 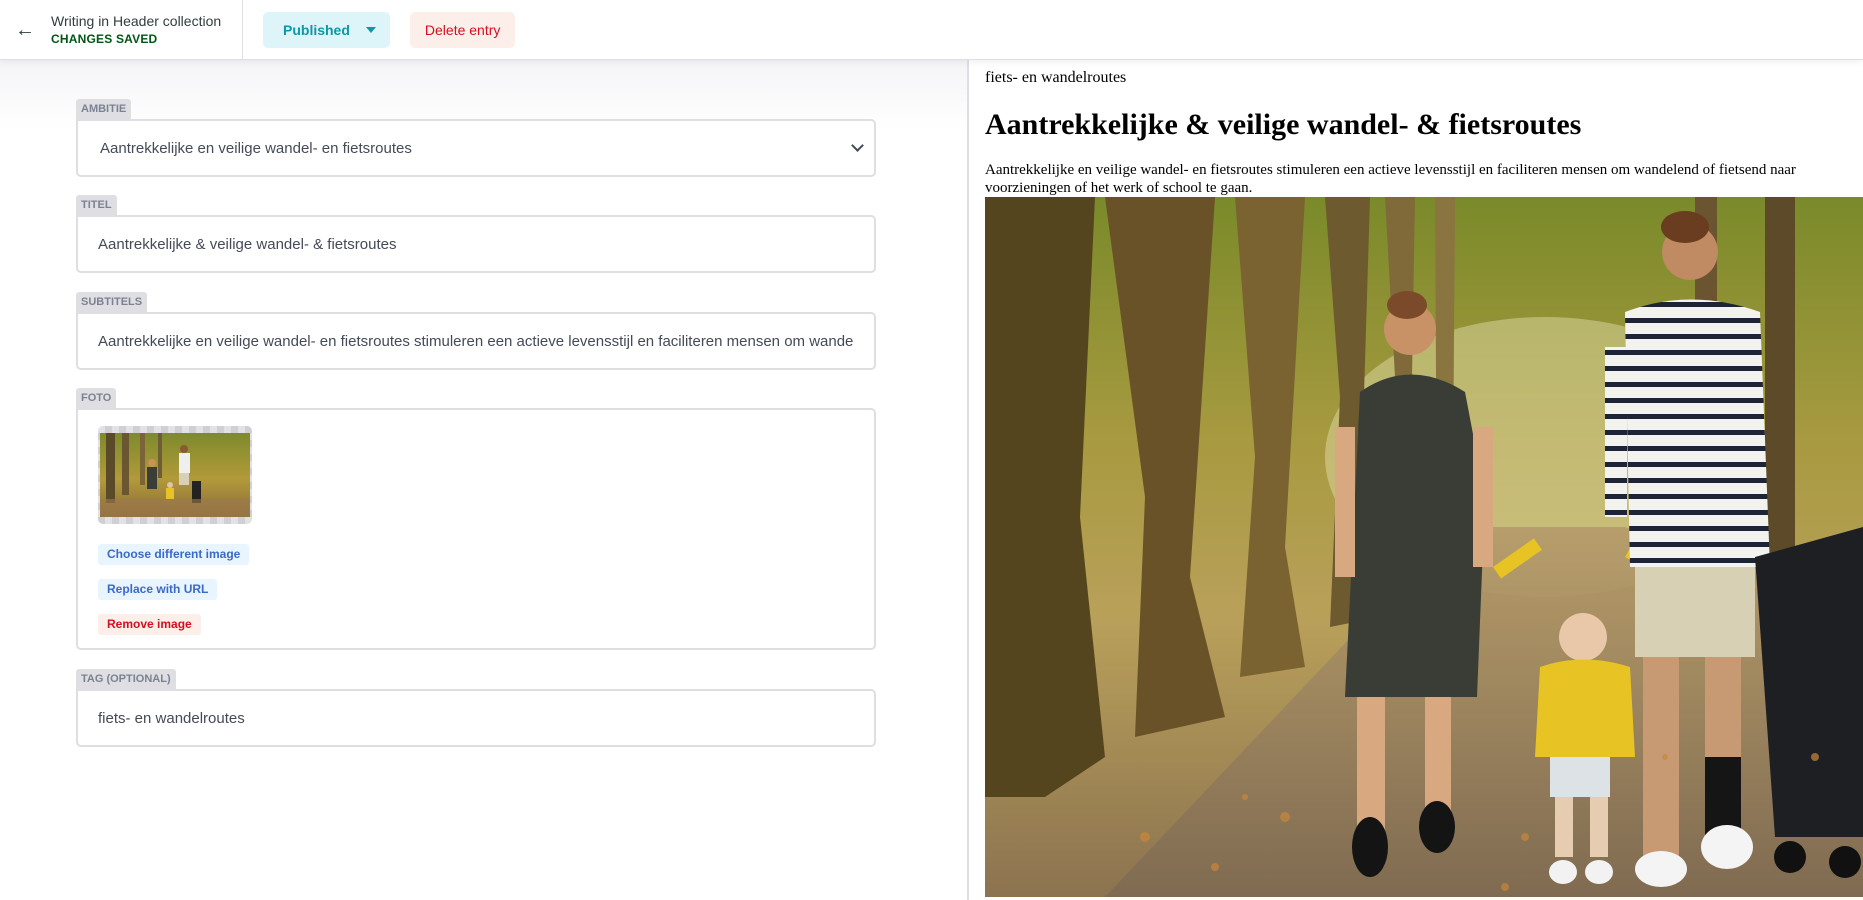 I want to click on delete-entry-button: Delete entry, so click(x=462, y=29).